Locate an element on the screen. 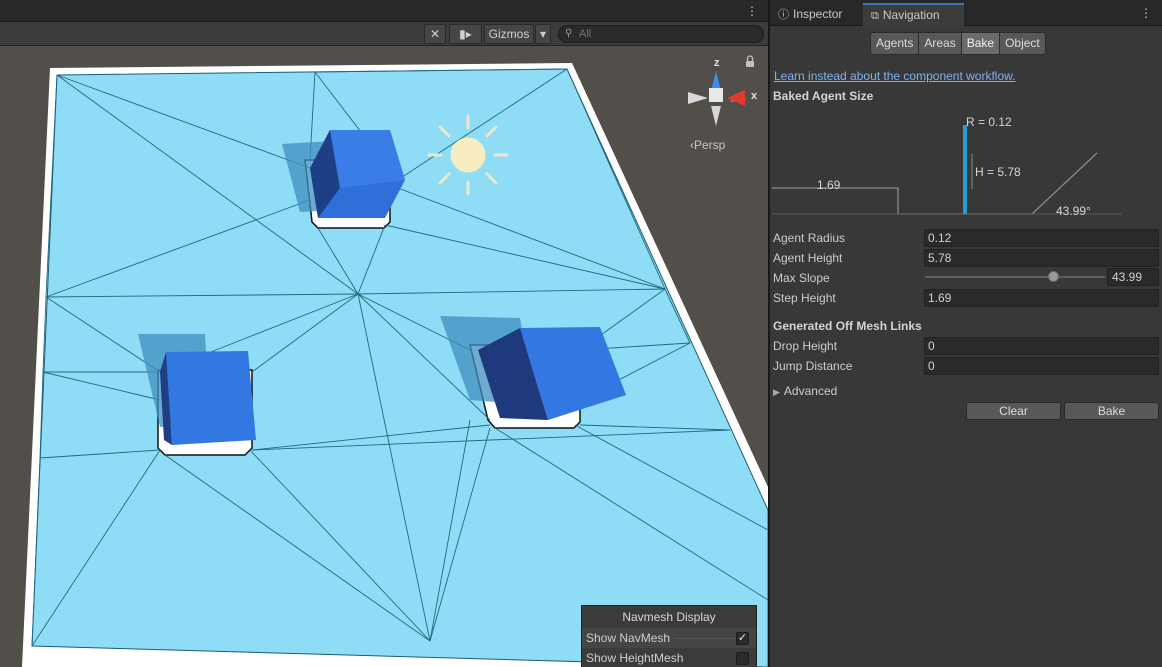 This screenshot has height=667, width=1162. bake-button: Bake is located at coordinates (1111, 411).